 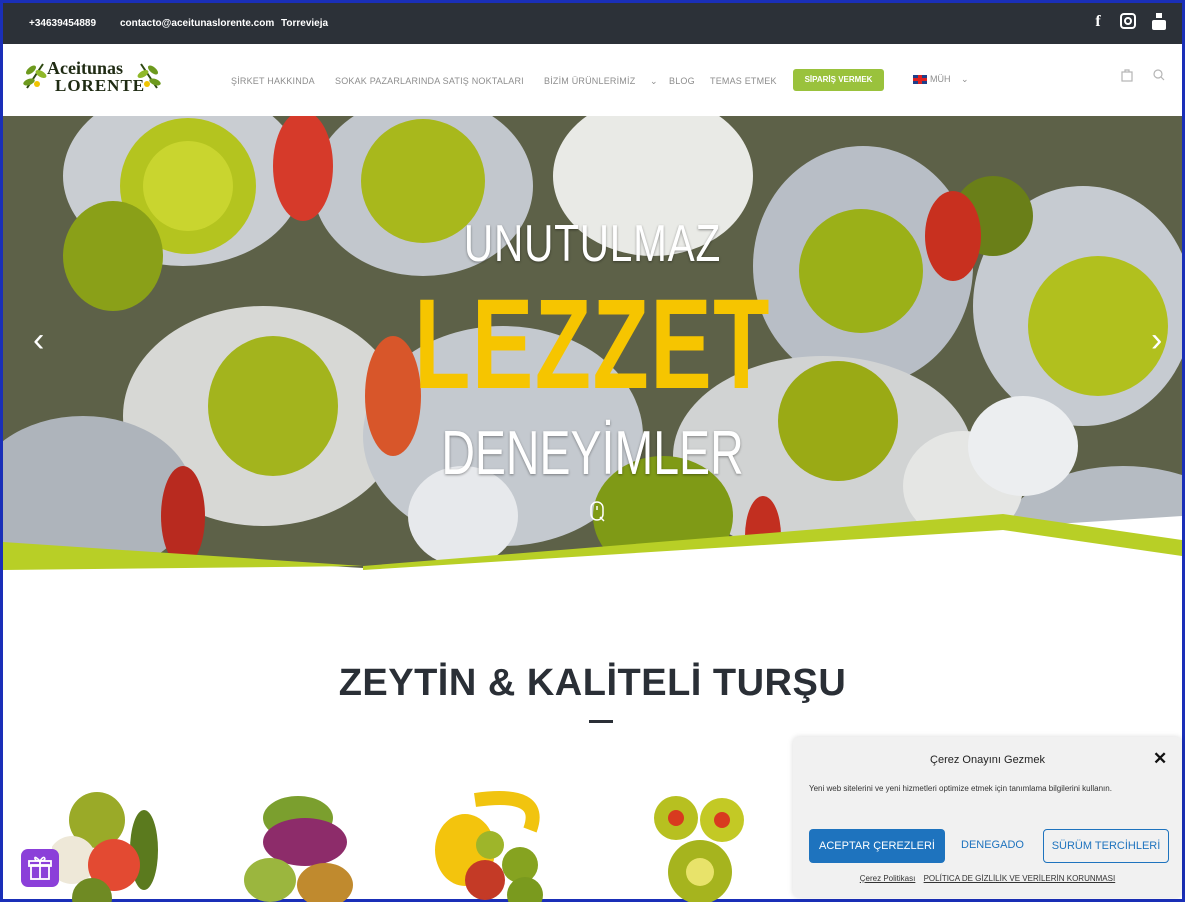 I want to click on hero-heading-line3: DENEYİMLER, so click(x=592, y=453).